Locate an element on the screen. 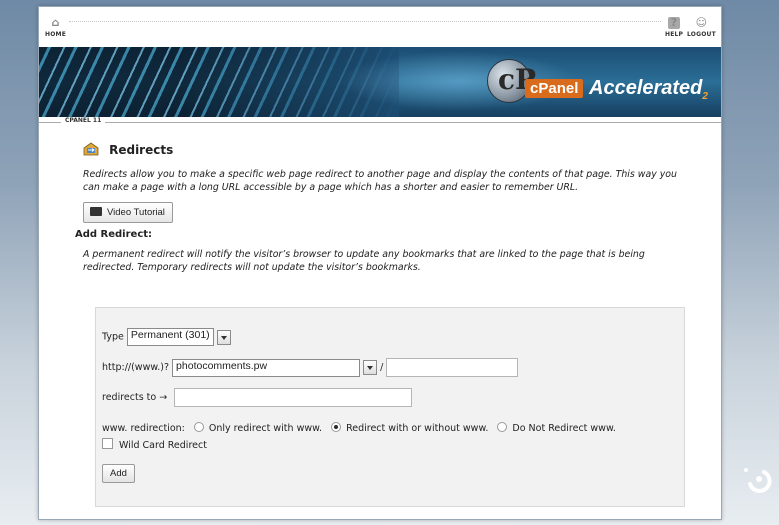  page-header: Redirects is located at coordinates (388, 149).